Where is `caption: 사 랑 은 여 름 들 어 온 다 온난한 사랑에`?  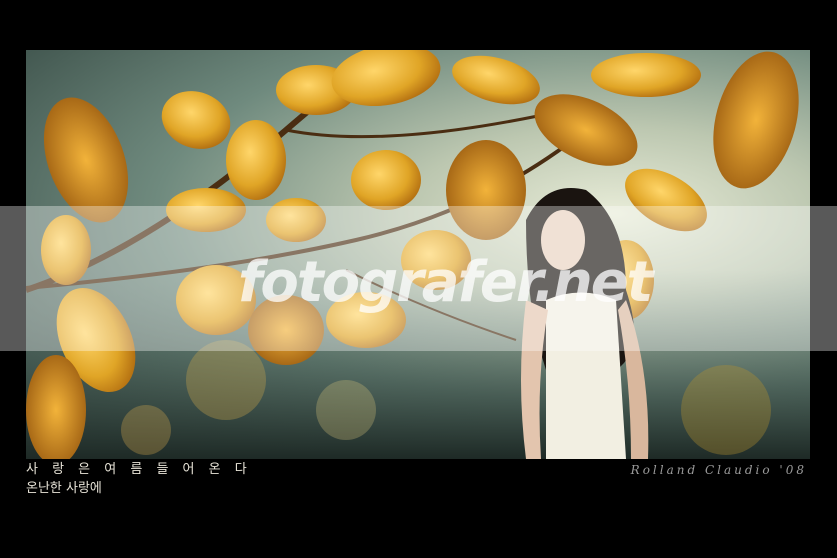
caption: 사 랑 은 여 름 들 어 온 다 온난한 사랑에 is located at coordinates (139, 479).